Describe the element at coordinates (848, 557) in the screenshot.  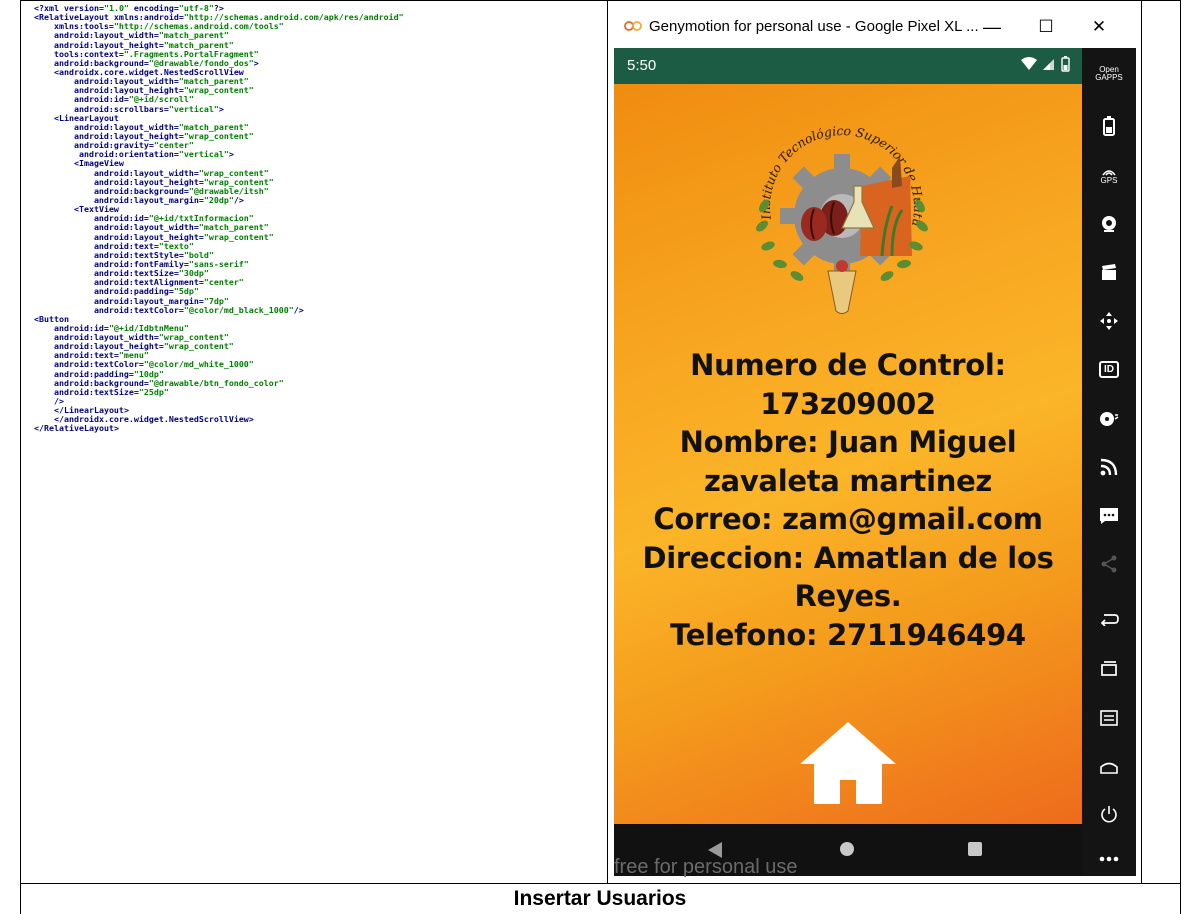
I see `info-line: Direccion: Amatlan de los` at that location.